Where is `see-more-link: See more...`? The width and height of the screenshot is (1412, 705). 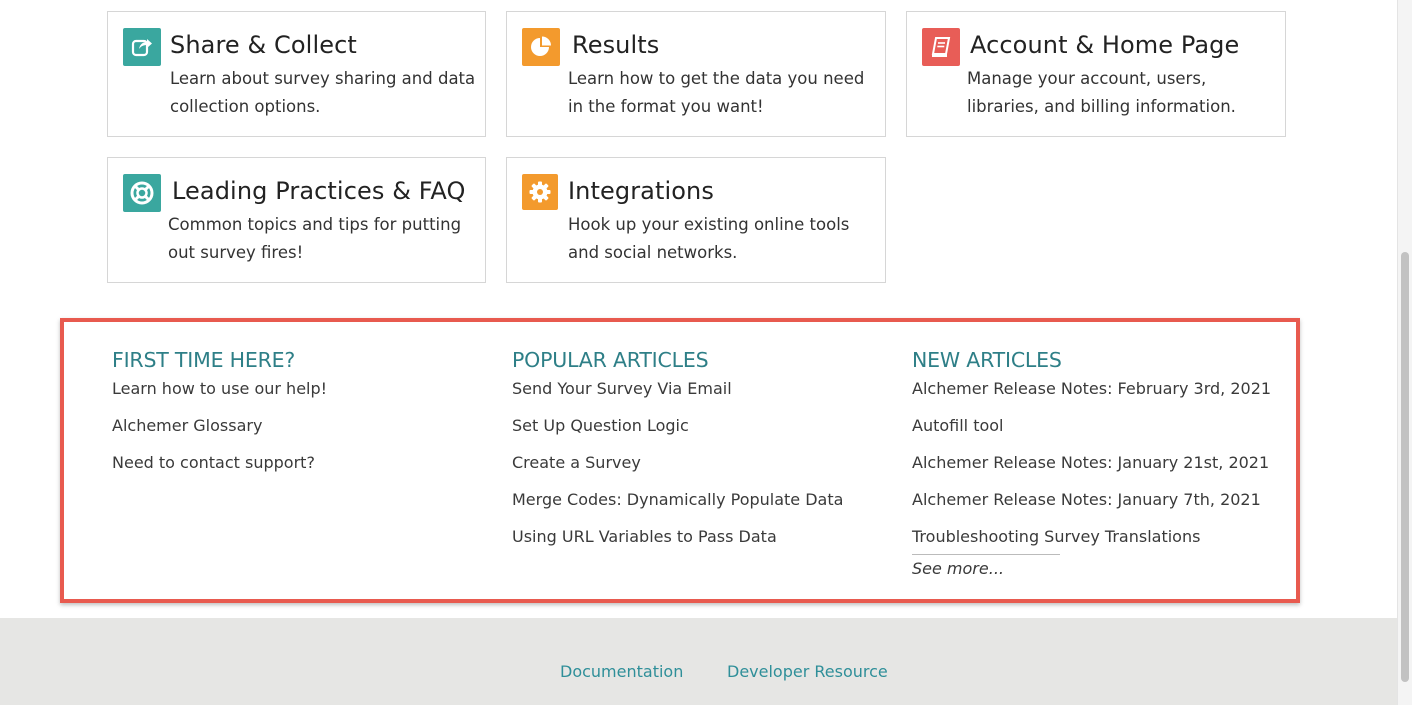
see-more-link: See more... is located at coordinates (1091, 568).